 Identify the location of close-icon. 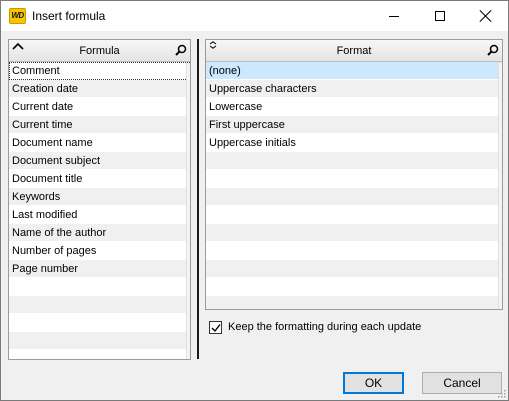
(486, 16).